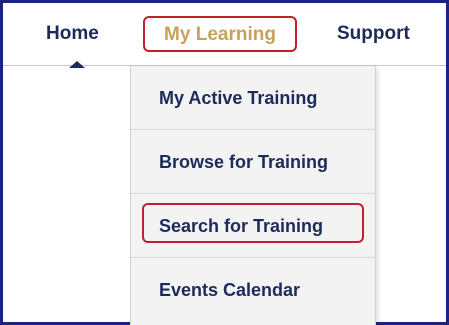 Image resolution: width=449 pixels, height=325 pixels. What do you see at coordinates (77, 64) in the screenshot?
I see `active-pointer-icon` at bounding box center [77, 64].